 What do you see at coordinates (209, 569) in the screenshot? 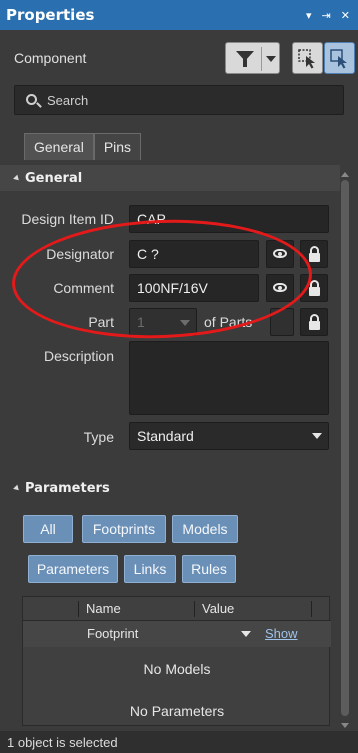
I see `filter-rules-button: Rules` at bounding box center [209, 569].